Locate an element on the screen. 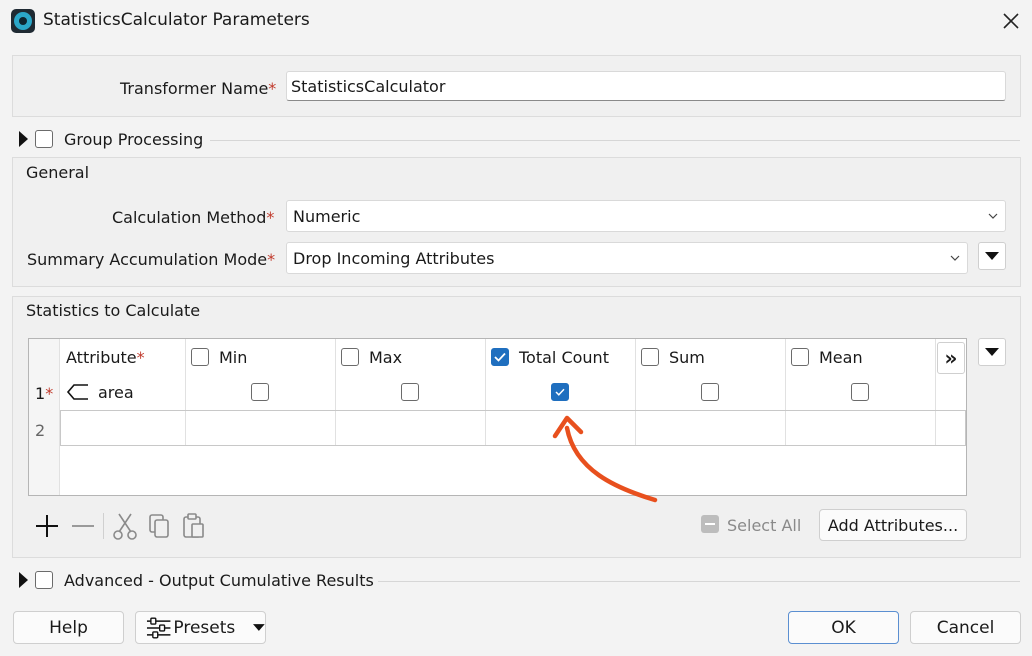 Image resolution: width=1032 pixels, height=656 pixels. row-number: 2 is located at coordinates (40, 430).